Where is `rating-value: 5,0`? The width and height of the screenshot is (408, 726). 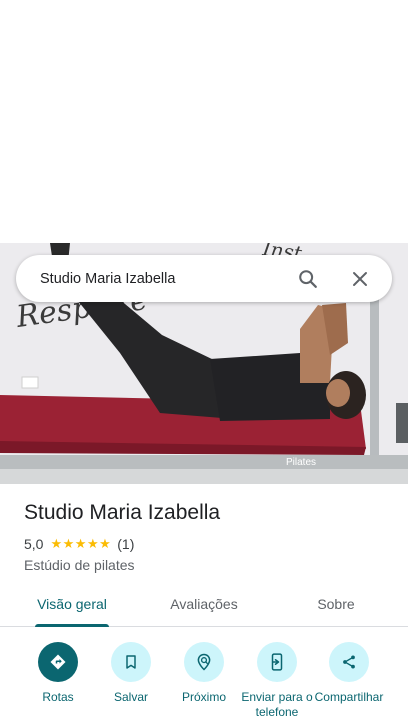
rating-value: 5,0 is located at coordinates (34, 544).